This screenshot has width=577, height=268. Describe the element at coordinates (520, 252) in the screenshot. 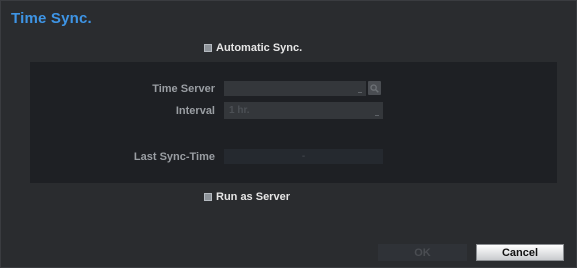

I see `cancel-button: Cancel` at that location.